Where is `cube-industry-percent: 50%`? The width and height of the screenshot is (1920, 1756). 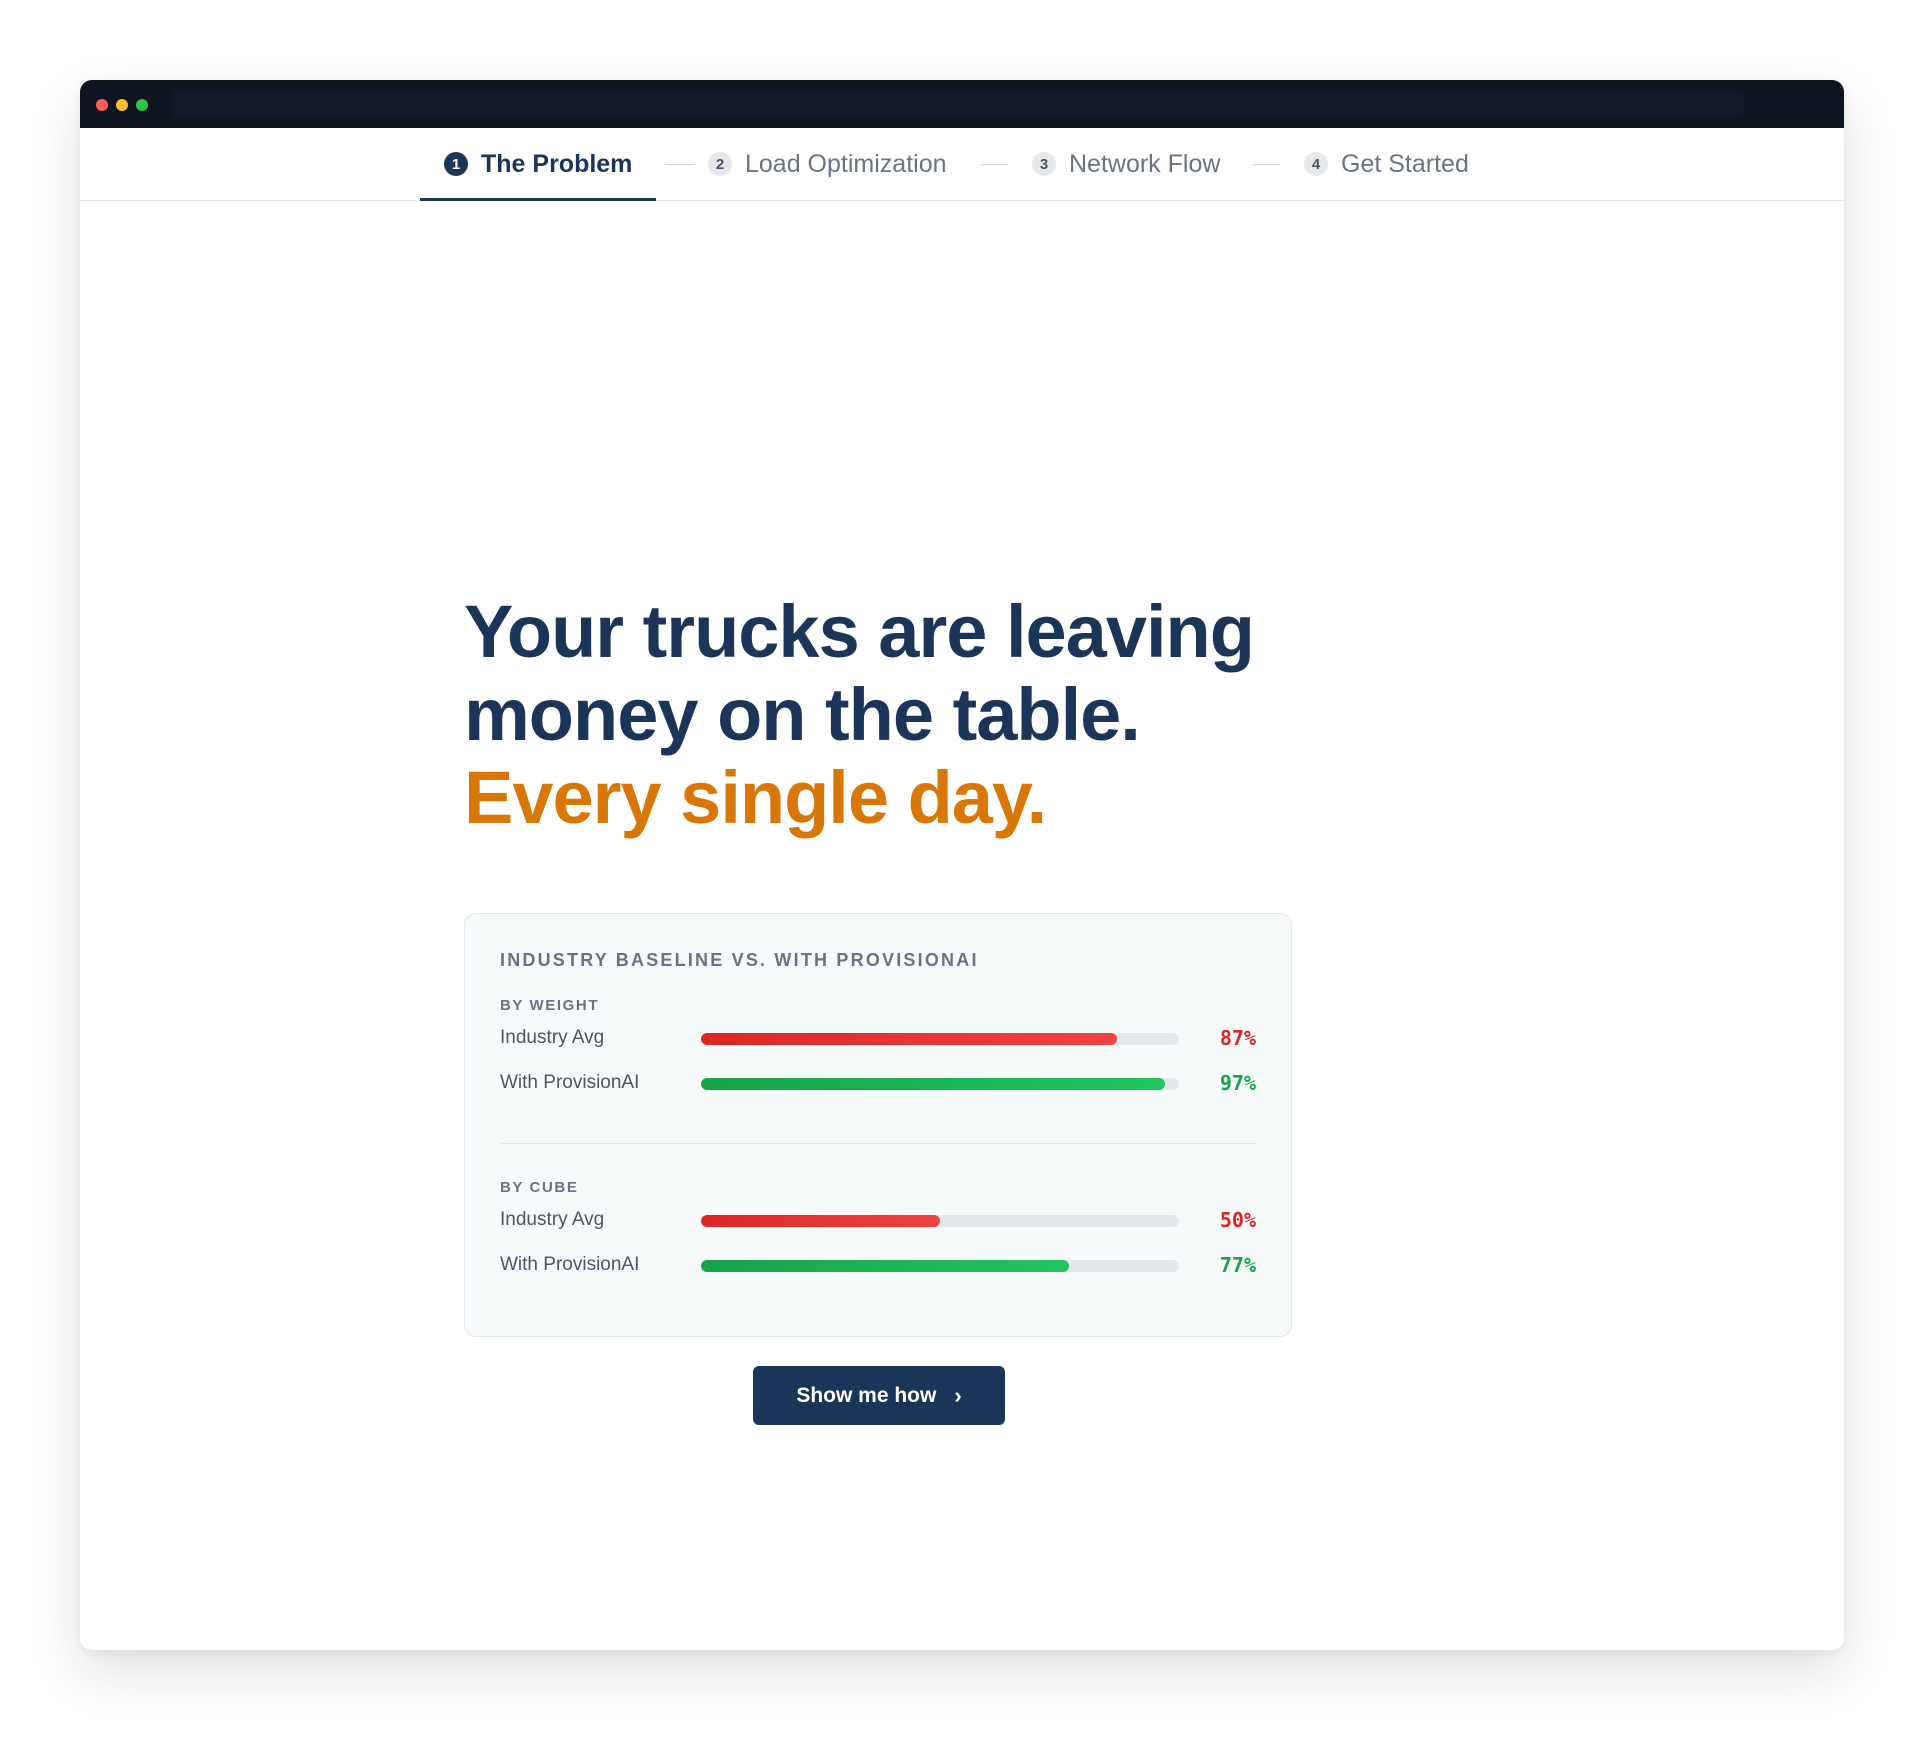
cube-industry-percent: 50% is located at coordinates (1237, 1220).